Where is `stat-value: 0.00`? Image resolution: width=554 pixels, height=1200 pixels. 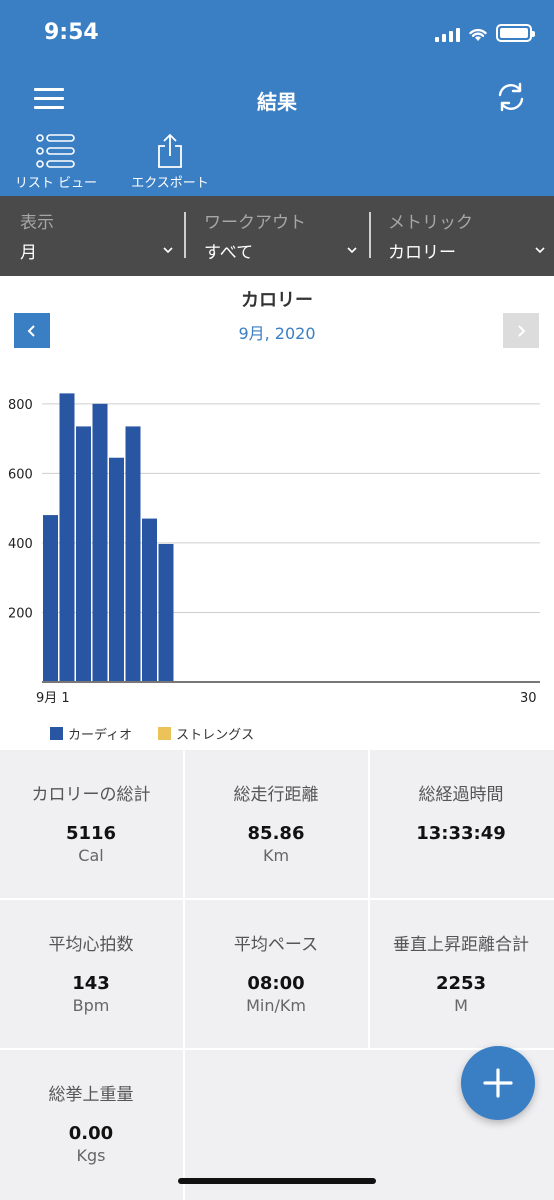
stat-value: 0.00 is located at coordinates (91, 1133).